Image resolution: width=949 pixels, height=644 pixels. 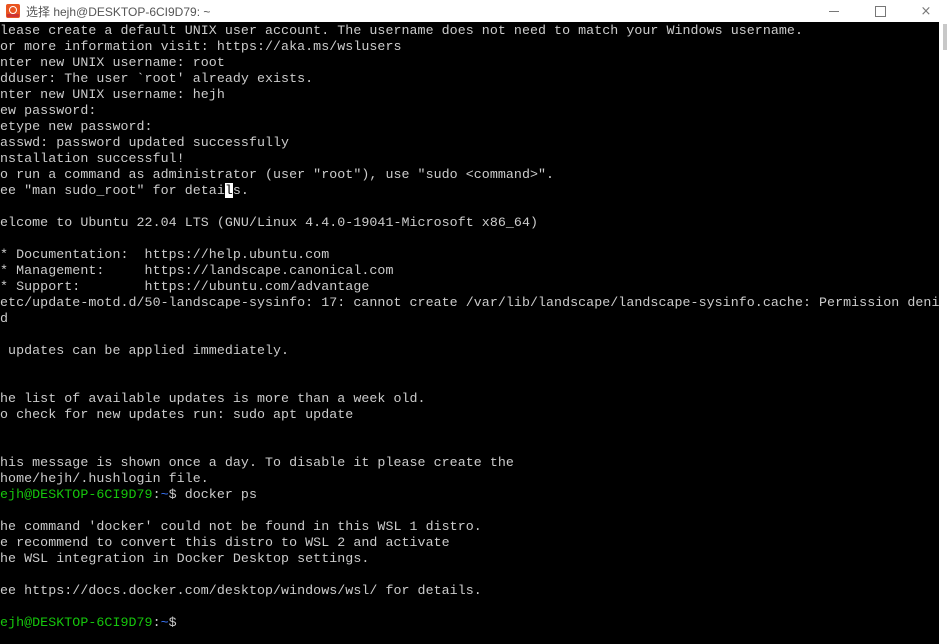 I want to click on close-icon: ×, so click(x=926, y=11).